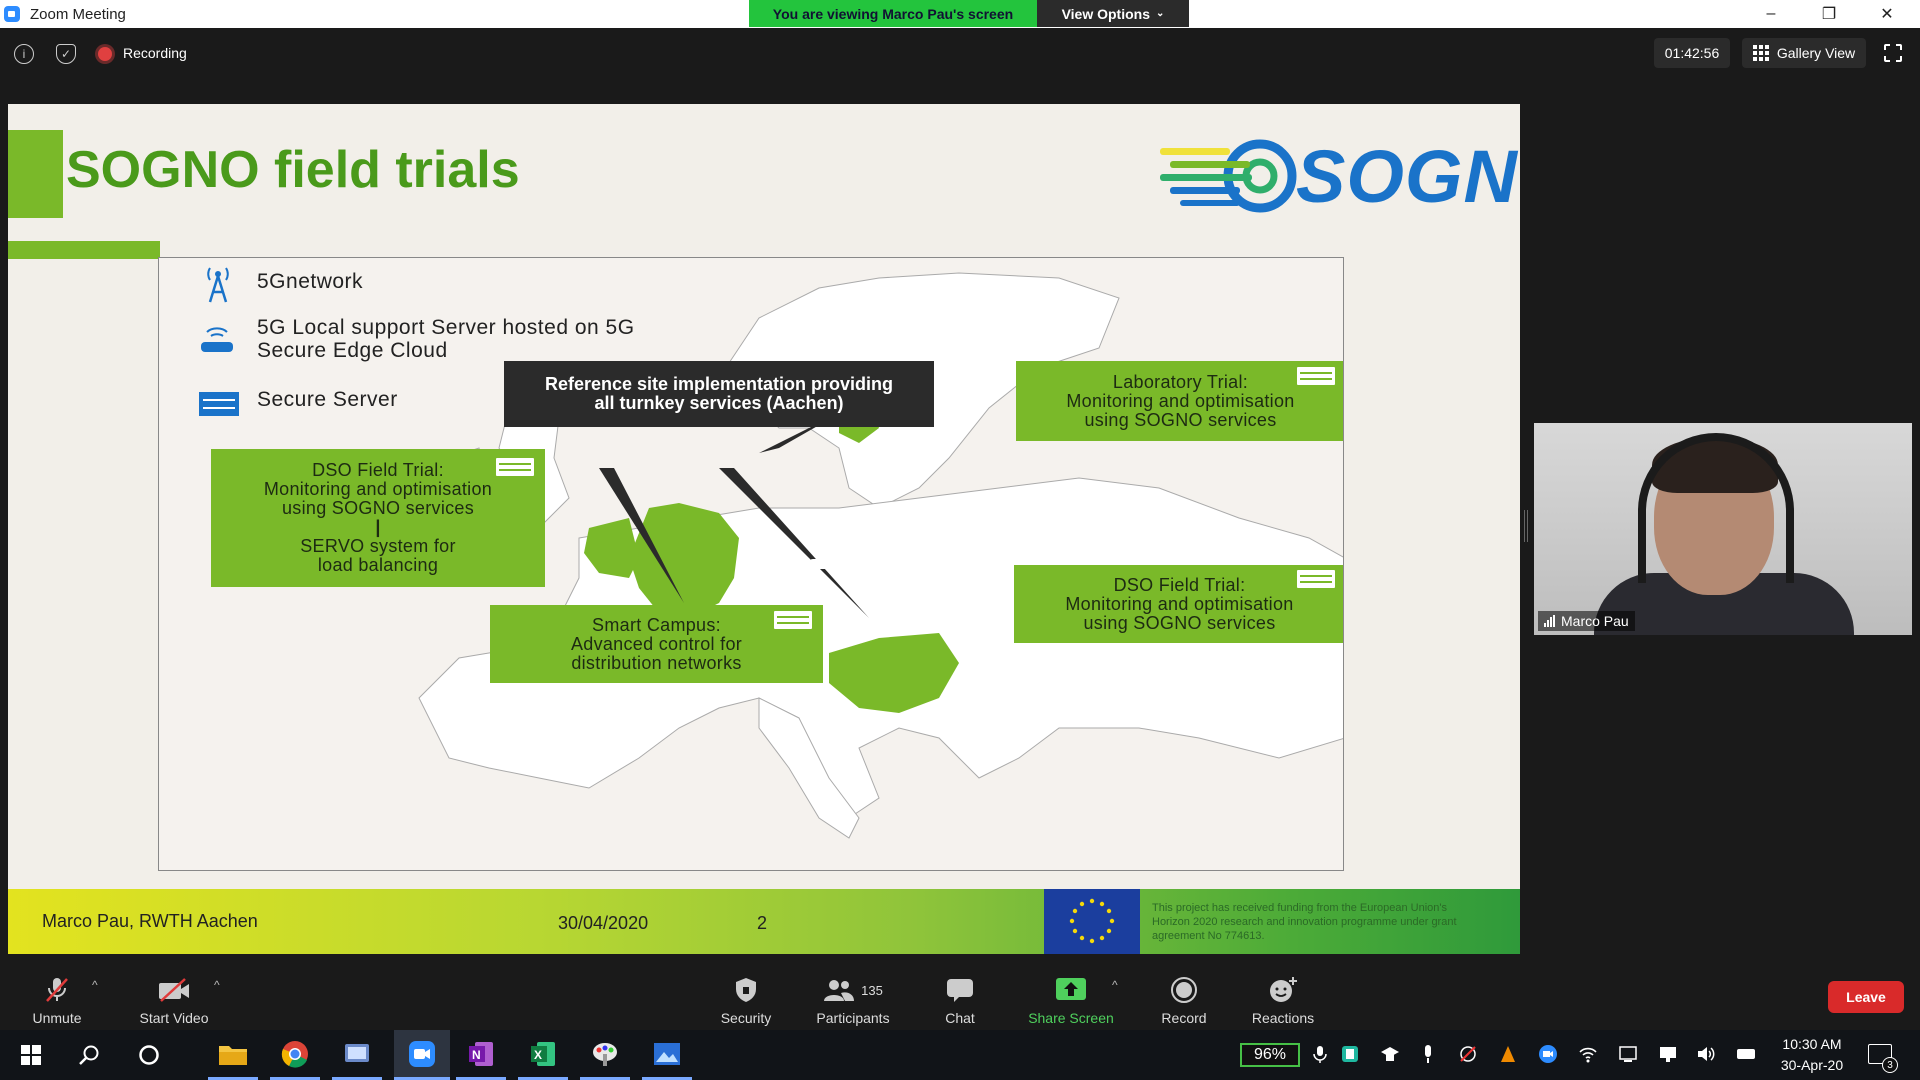 The height and width of the screenshot is (1080, 1920). Describe the element at coordinates (1160, 13) in the screenshot. I see `chevron-down-icon: ⌄` at that location.